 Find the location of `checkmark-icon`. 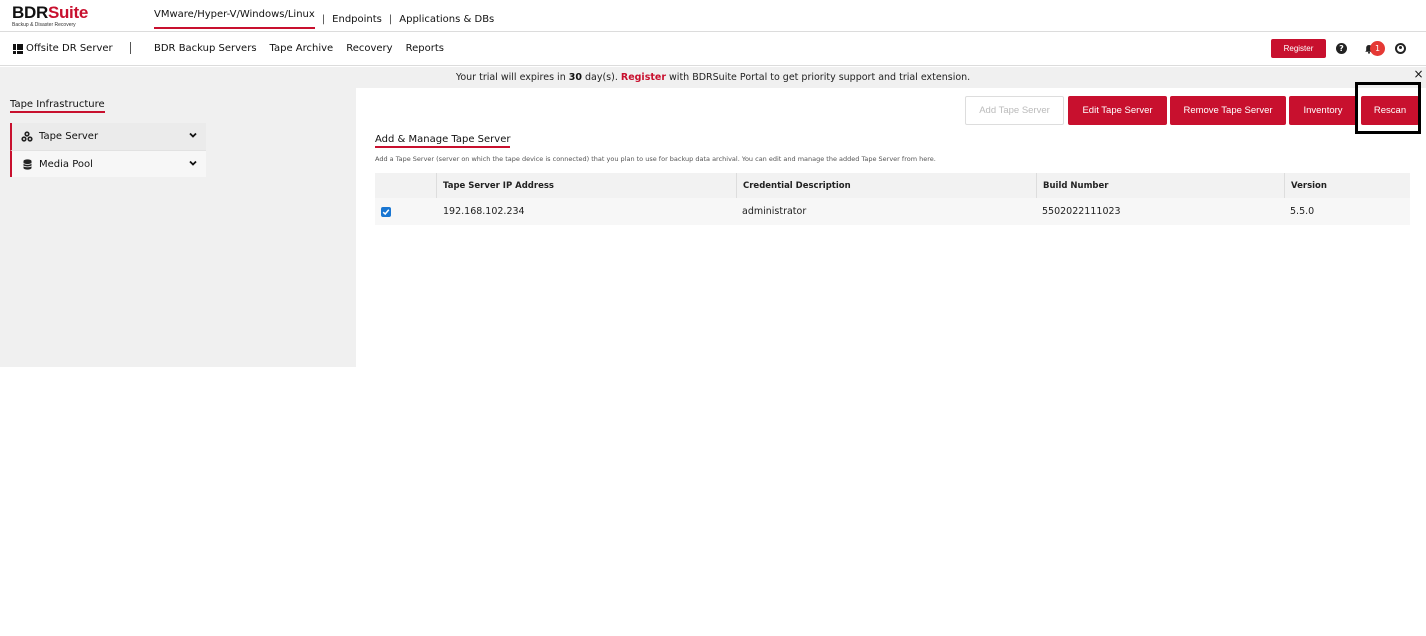

checkmark-icon is located at coordinates (386, 211).